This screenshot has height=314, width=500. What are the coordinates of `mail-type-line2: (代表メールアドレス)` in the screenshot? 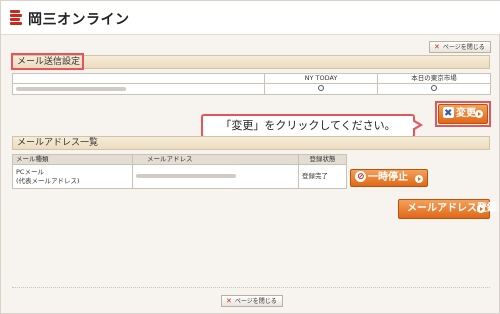 It's located at (48, 180).